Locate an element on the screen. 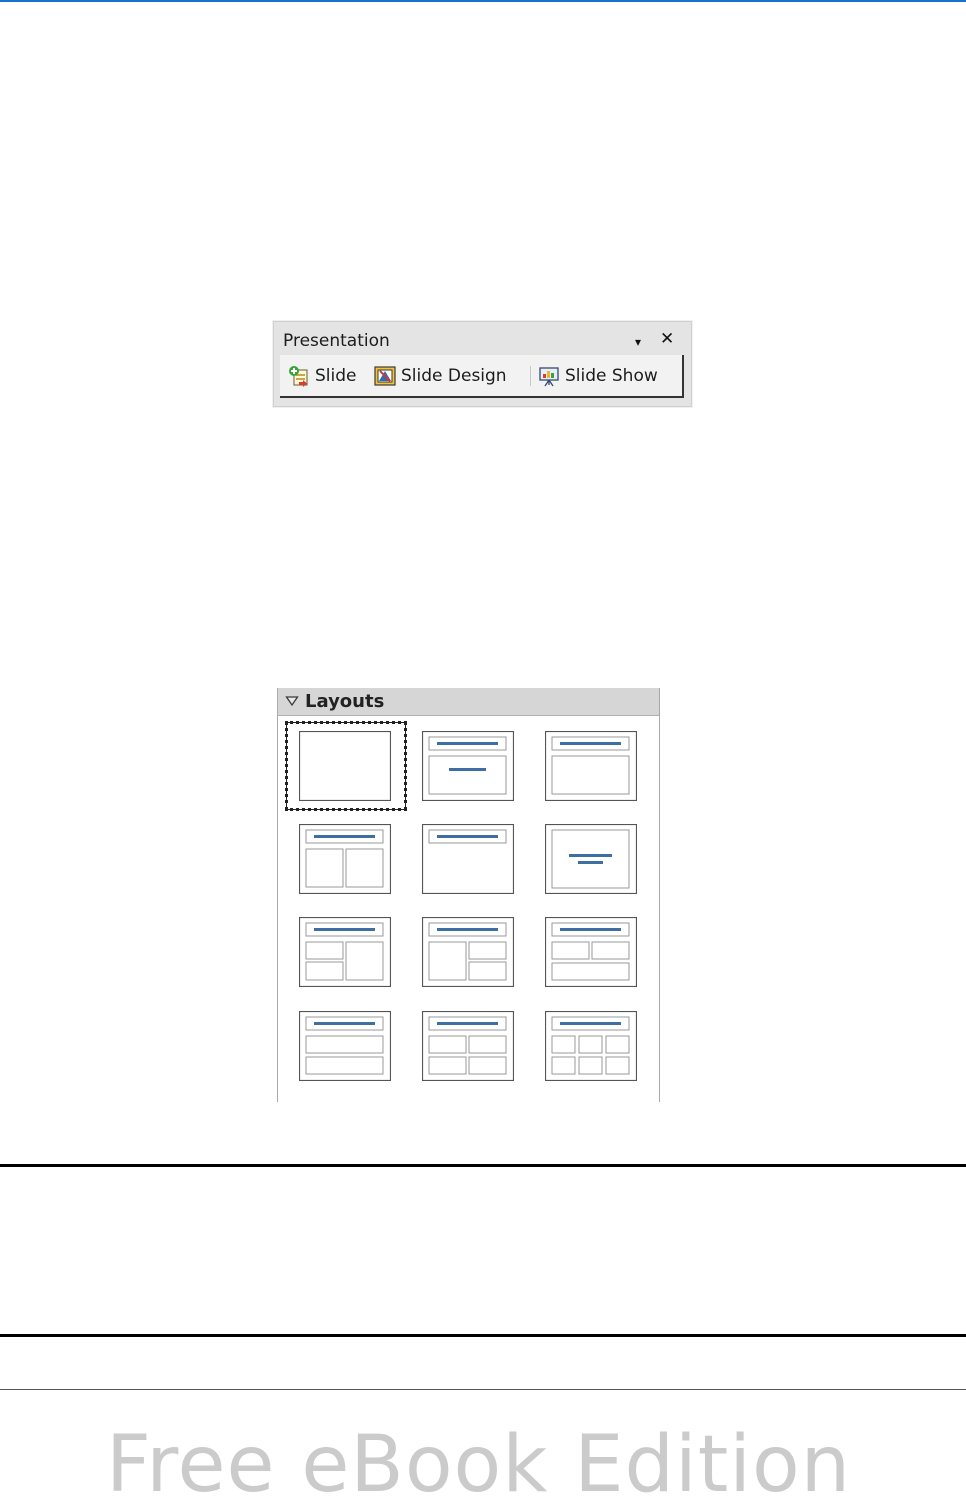 Image resolution: width=966 pixels, height=1510 pixels. layout-thumb-centered-text is located at coordinates (591, 859).